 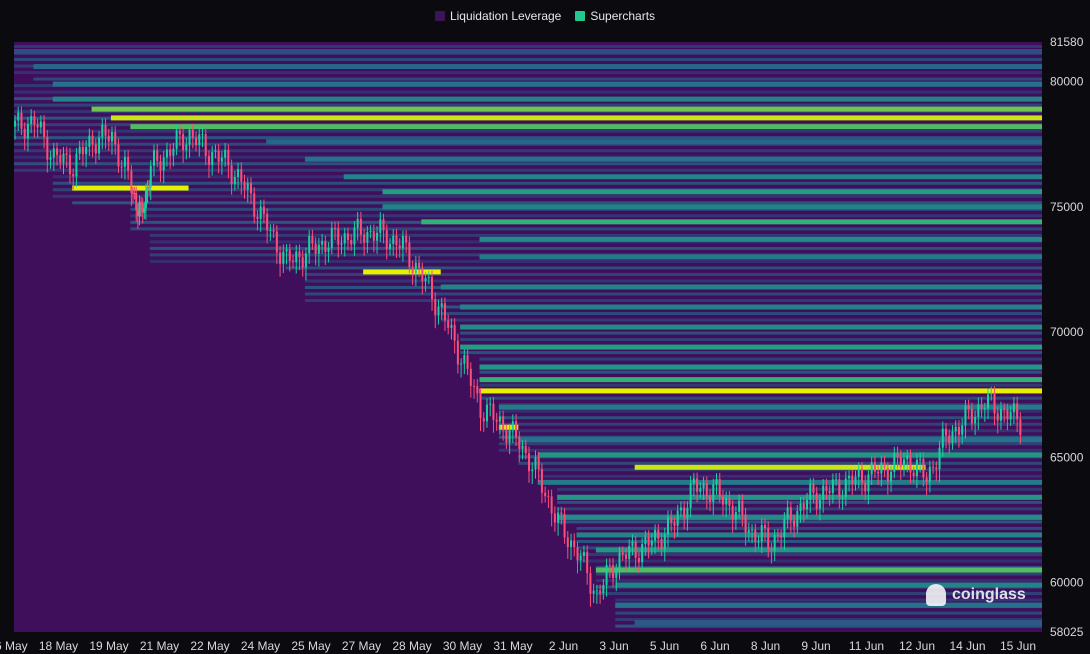 I want to click on x-tick-label: 25 May, so click(x=310, y=646).